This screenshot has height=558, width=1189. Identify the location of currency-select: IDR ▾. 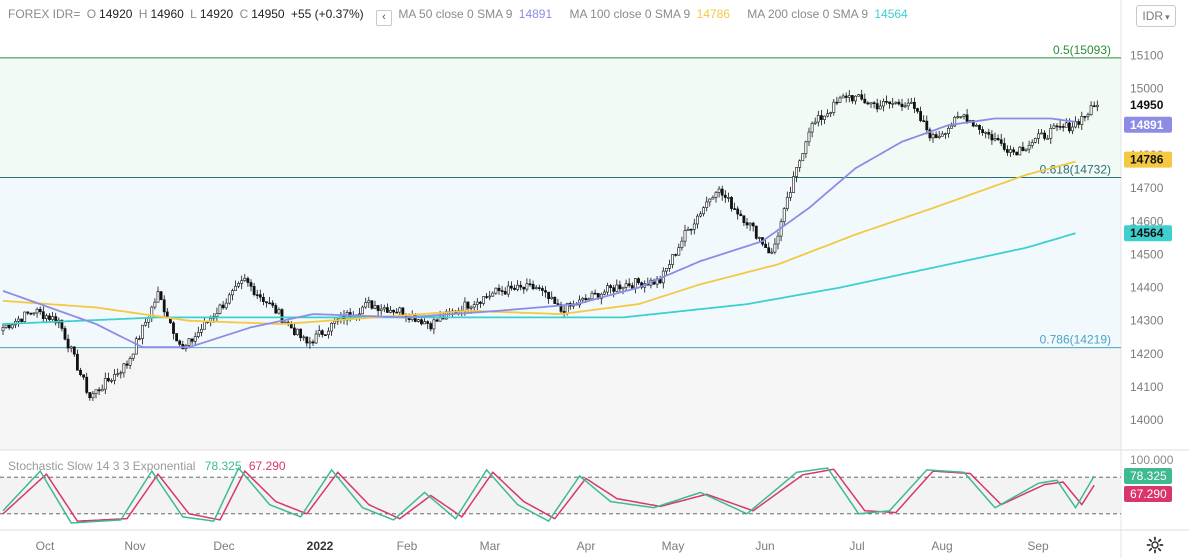
(1156, 16).